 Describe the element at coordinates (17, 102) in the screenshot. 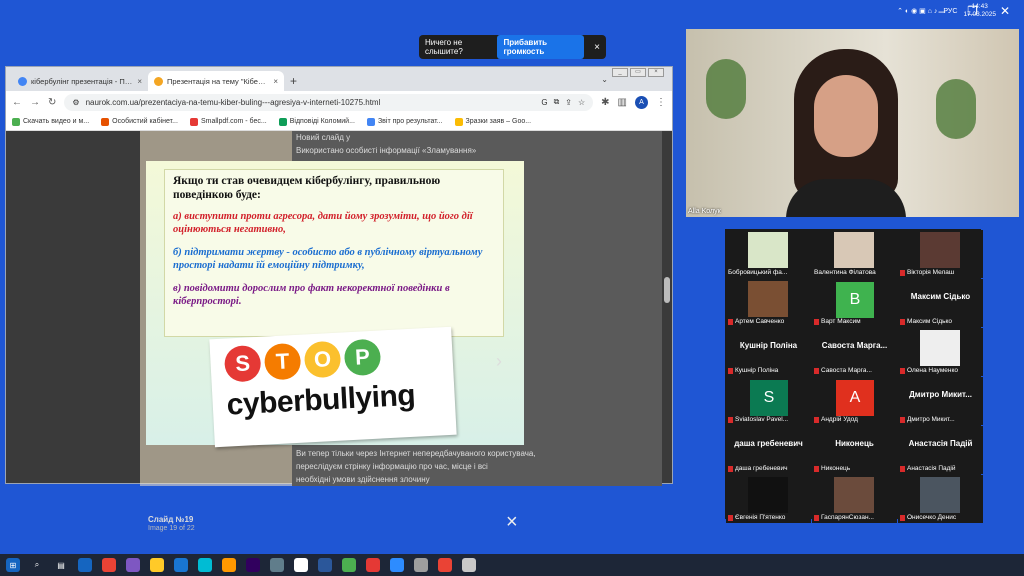

I see `back-icon: ←` at that location.